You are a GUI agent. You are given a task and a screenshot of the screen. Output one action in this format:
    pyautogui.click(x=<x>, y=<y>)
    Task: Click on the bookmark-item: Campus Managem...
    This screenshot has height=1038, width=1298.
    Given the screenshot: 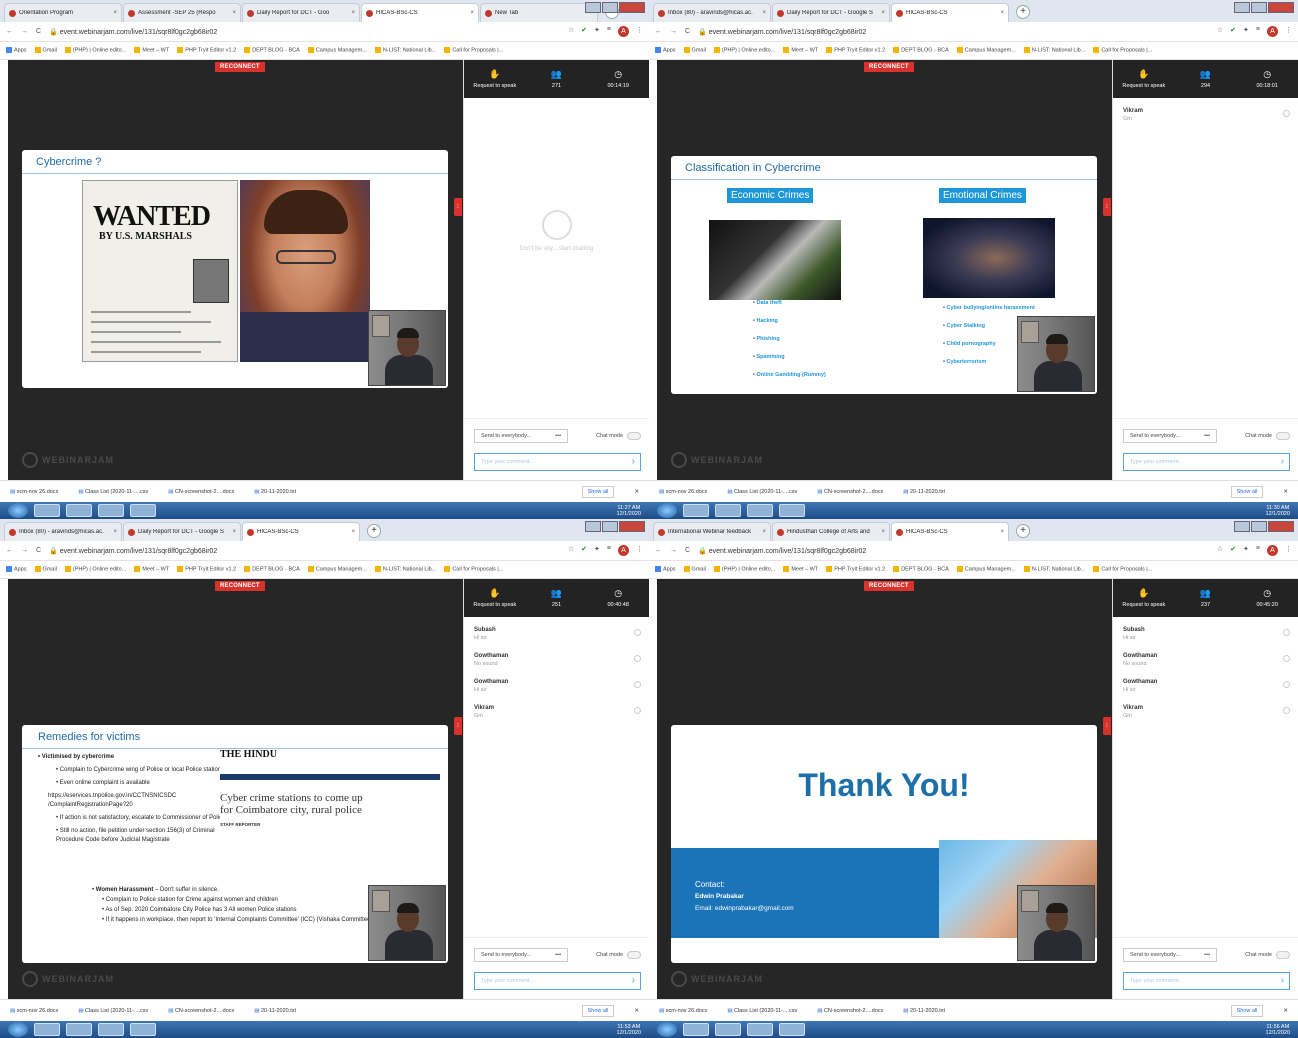 What is the action you would take?
    pyautogui.click(x=986, y=50)
    